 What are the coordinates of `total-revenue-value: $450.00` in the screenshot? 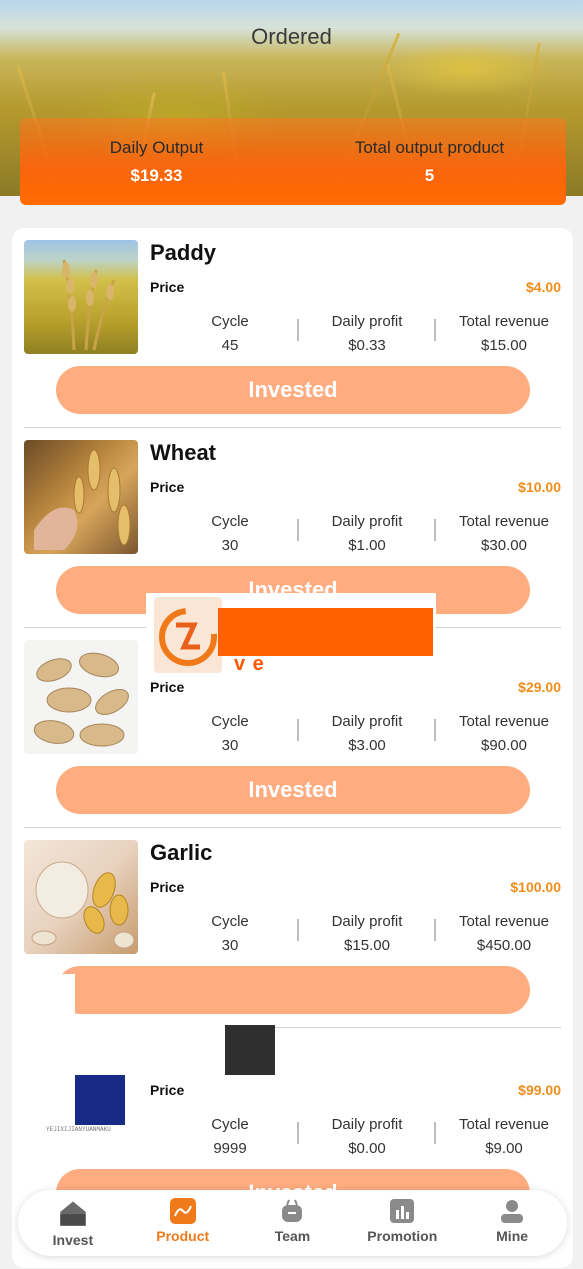 It's located at (504, 945).